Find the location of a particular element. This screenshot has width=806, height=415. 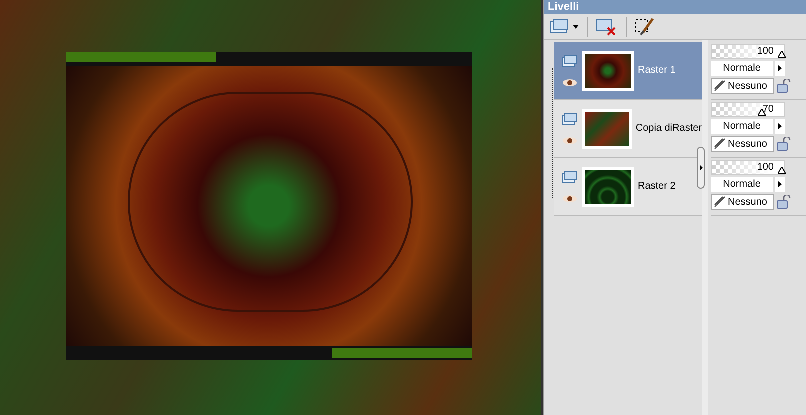

layer-row: Raster 2 is located at coordinates (628, 187).